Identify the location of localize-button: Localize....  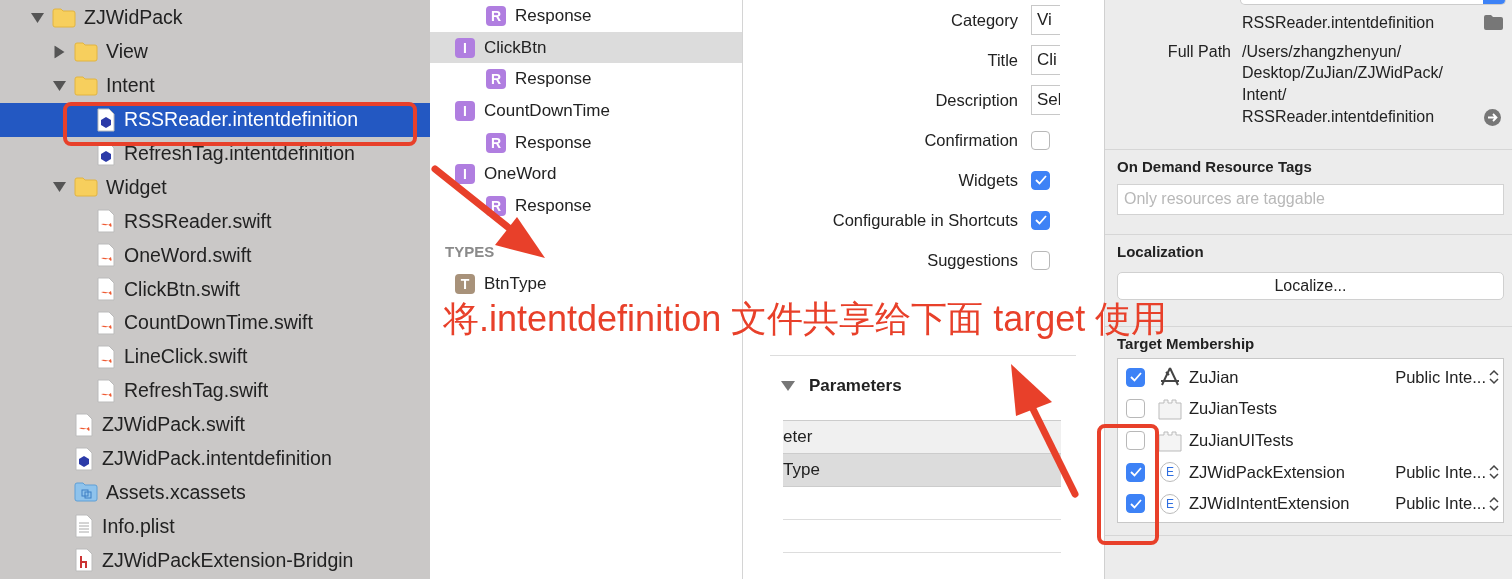
(1310, 285).